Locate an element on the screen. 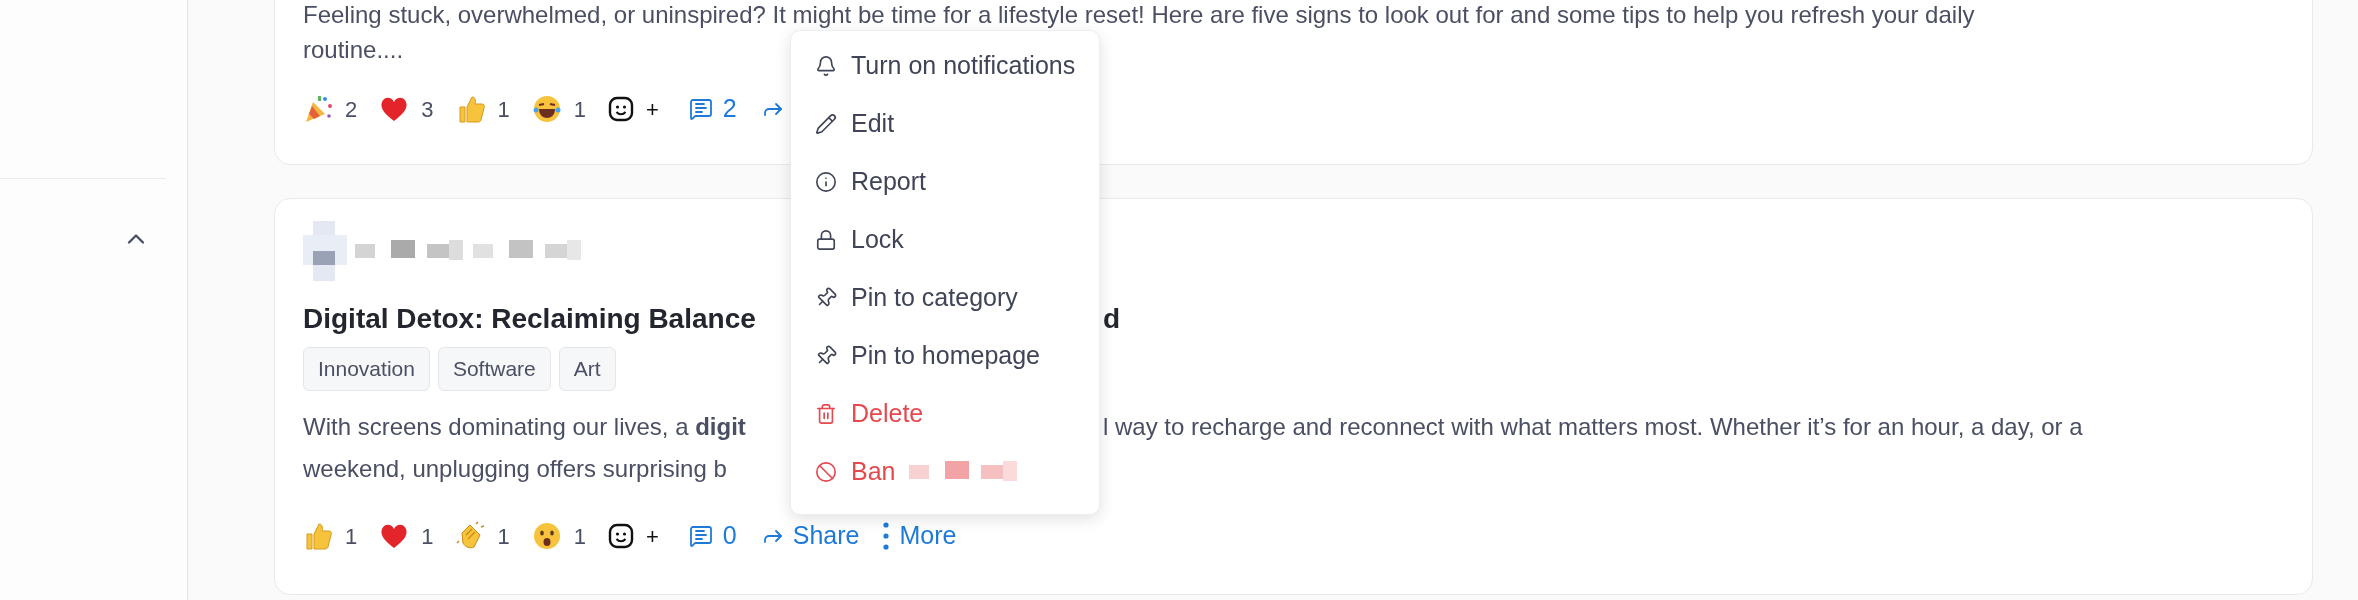 This screenshot has width=2358, height=600. menu-item: Edit is located at coordinates (945, 124).